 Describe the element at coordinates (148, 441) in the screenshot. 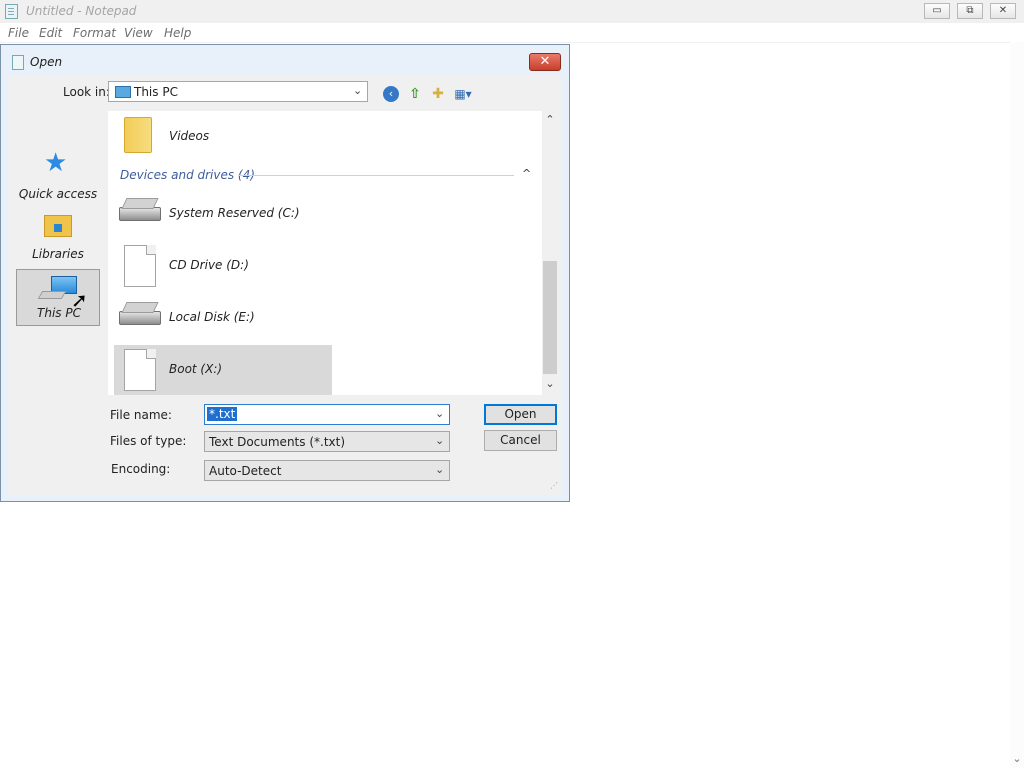

I see `files-of-type-label: Files of type:` at that location.